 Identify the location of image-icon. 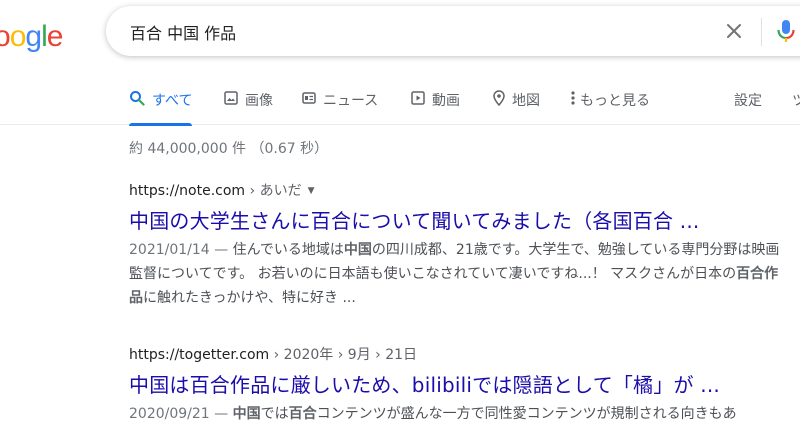
(231, 100).